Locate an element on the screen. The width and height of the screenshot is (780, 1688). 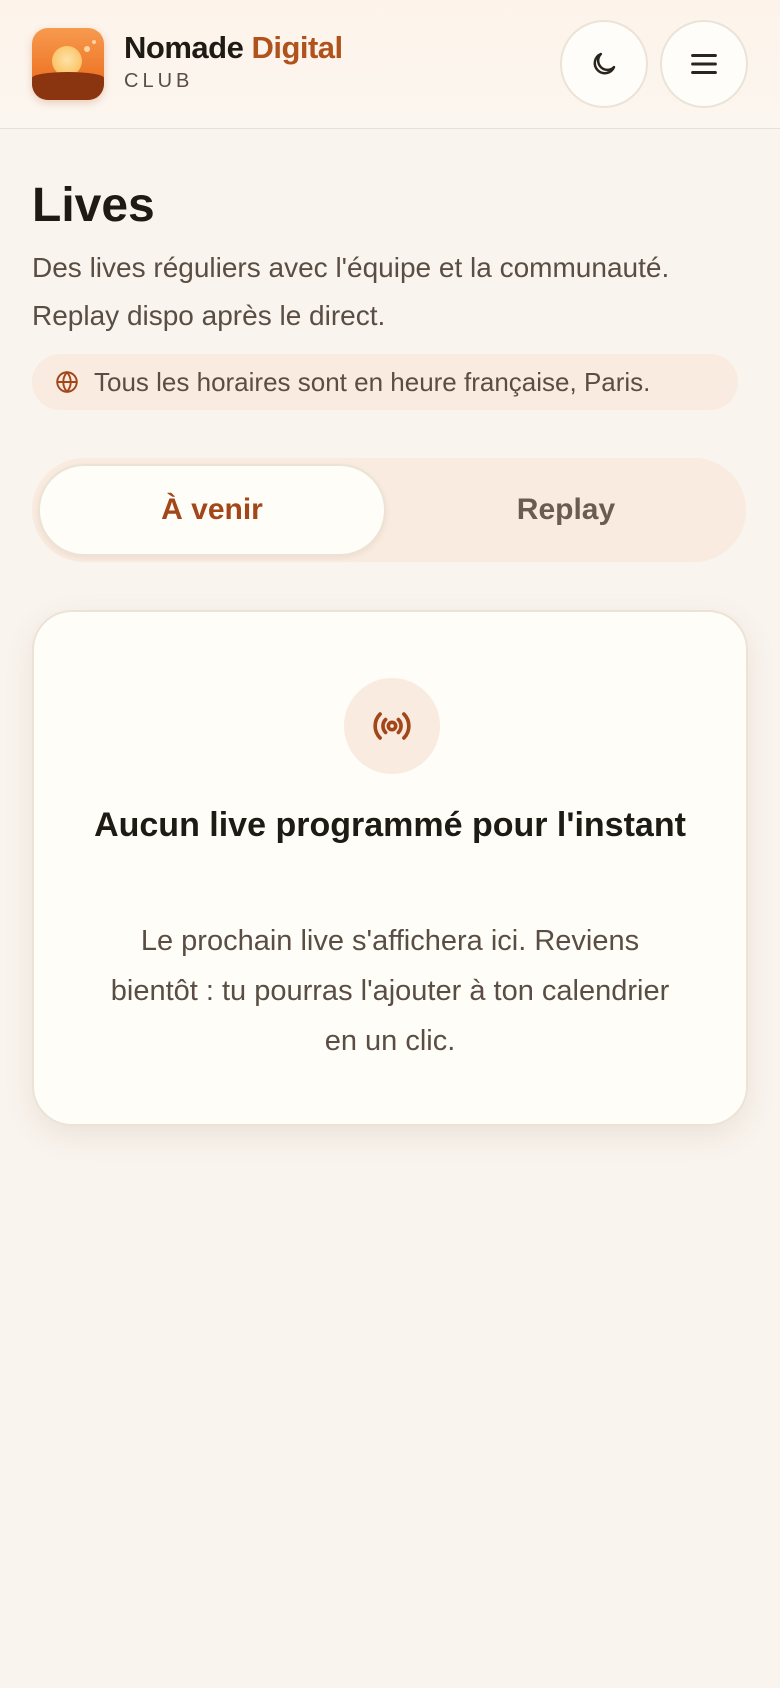
broadcast-icon-badge is located at coordinates (392, 726).